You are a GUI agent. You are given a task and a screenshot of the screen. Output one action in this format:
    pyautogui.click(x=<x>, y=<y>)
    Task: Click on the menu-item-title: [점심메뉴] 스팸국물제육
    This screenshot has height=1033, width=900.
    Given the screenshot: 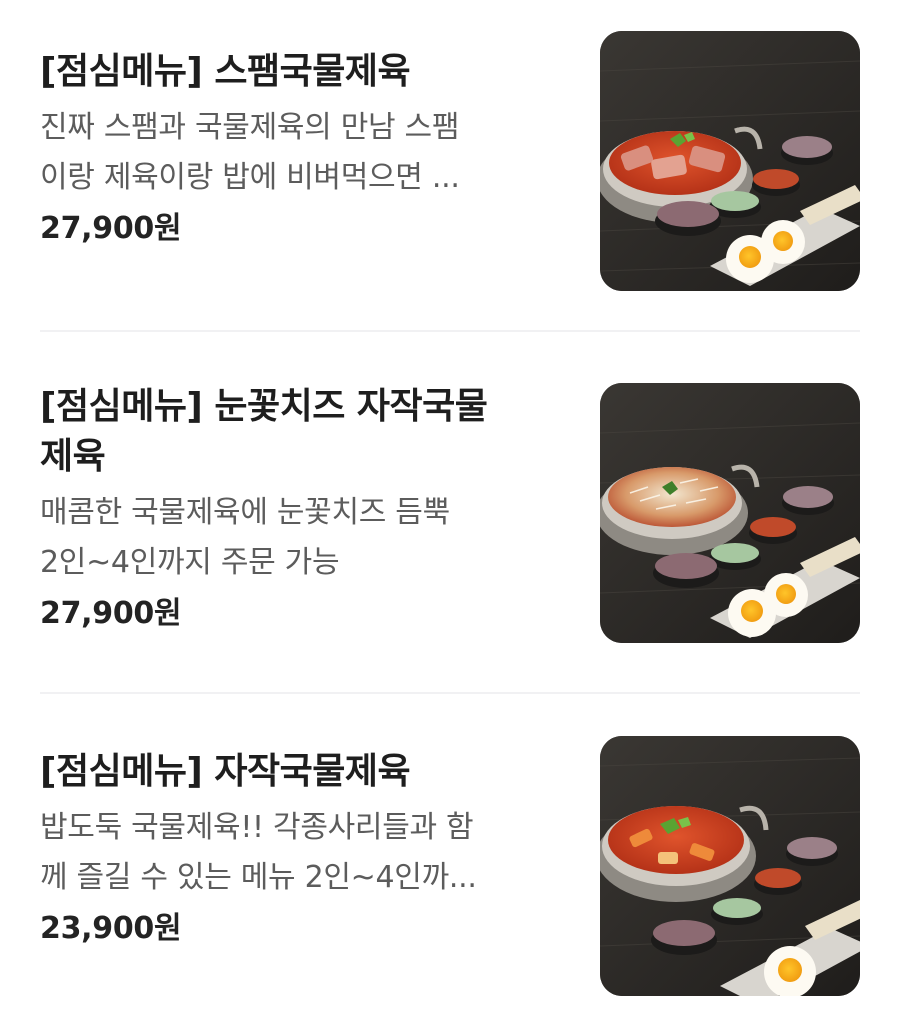 What is the action you would take?
    pyautogui.click(x=300, y=72)
    